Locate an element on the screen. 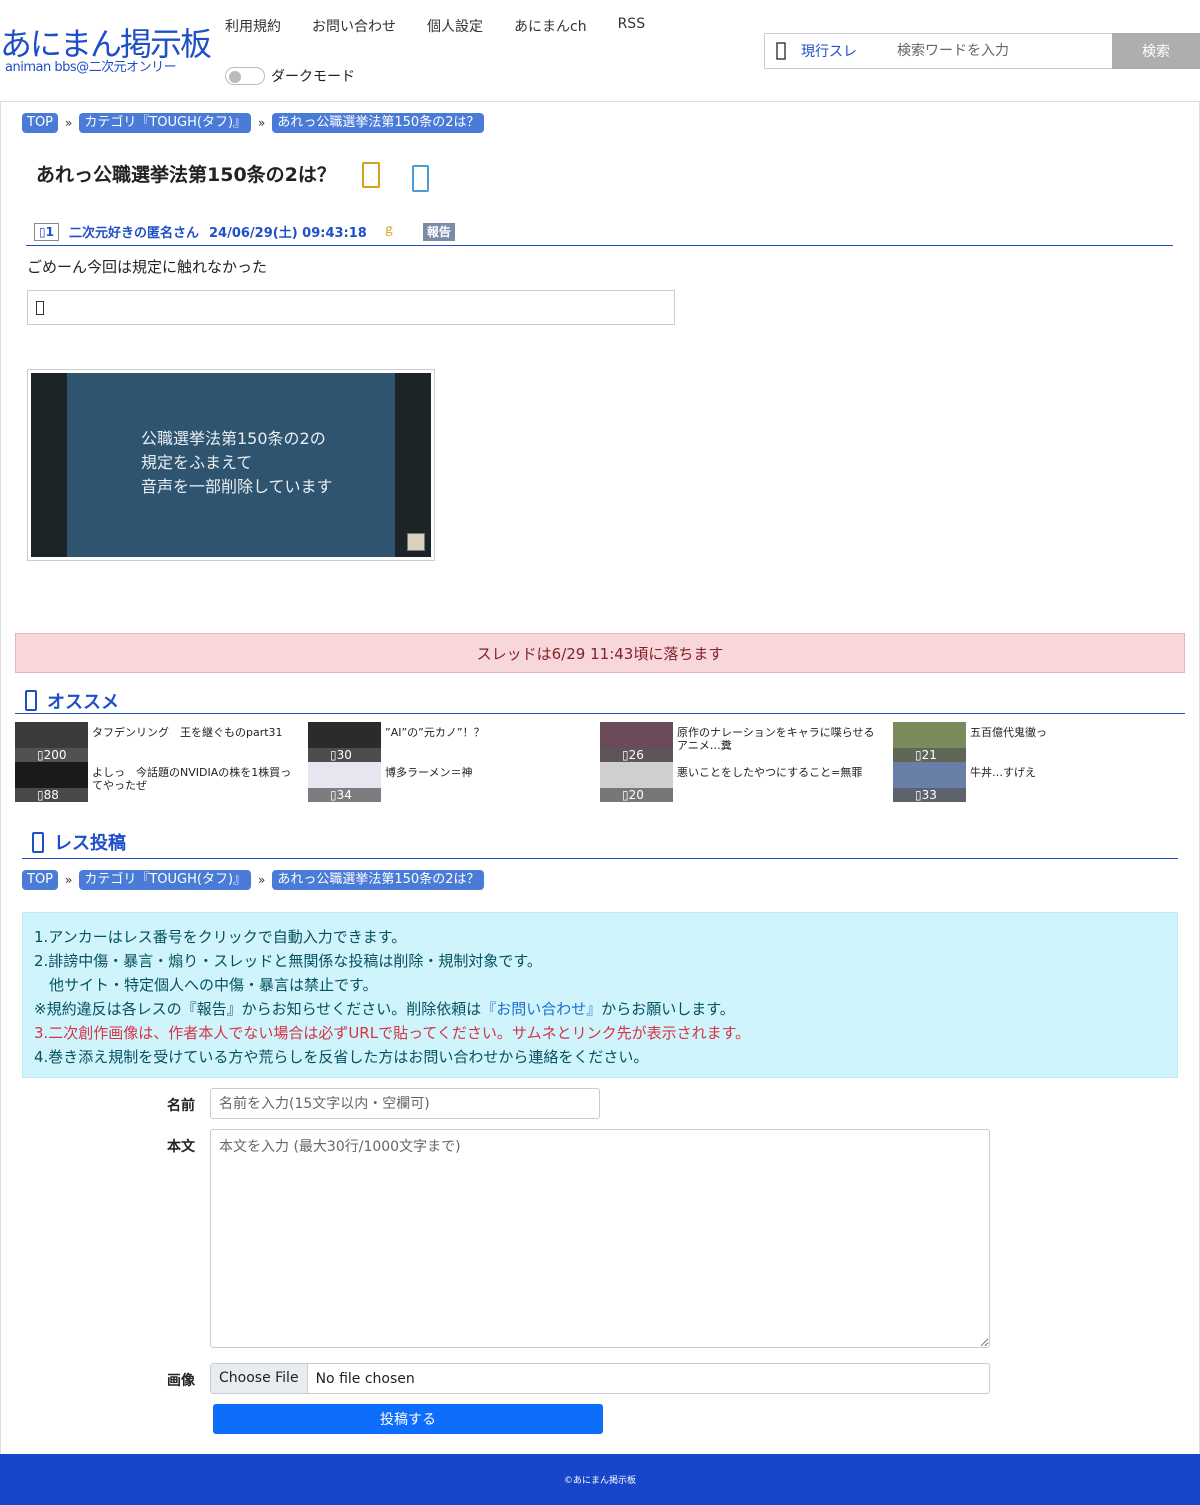  recommend-thumb: ▯30 is located at coordinates (344, 742).